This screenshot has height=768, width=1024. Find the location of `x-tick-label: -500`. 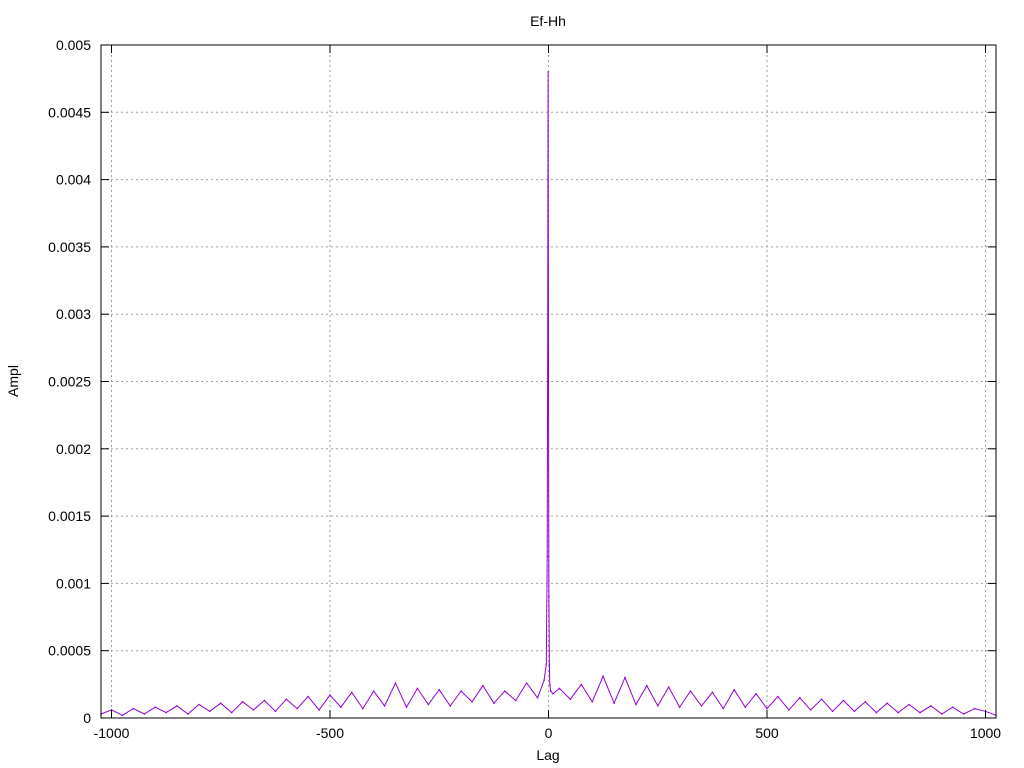

x-tick-label: -500 is located at coordinates (330, 733).